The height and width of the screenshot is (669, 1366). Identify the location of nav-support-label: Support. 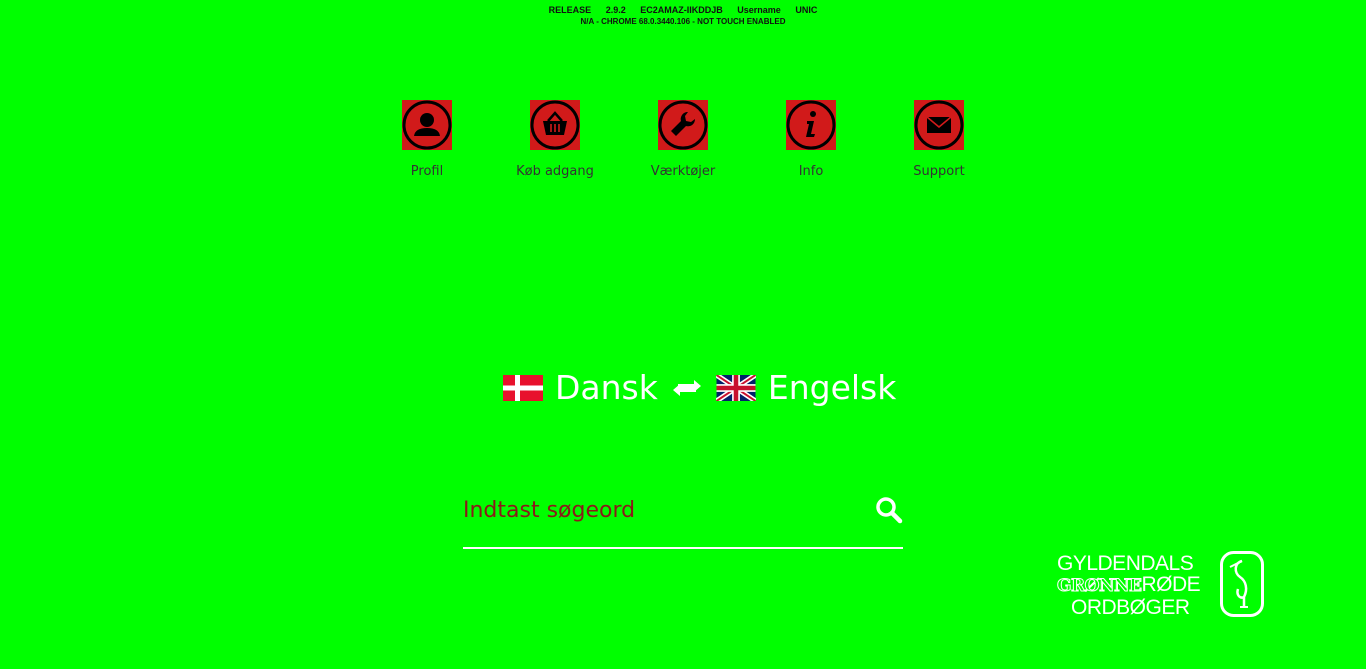
(939, 171).